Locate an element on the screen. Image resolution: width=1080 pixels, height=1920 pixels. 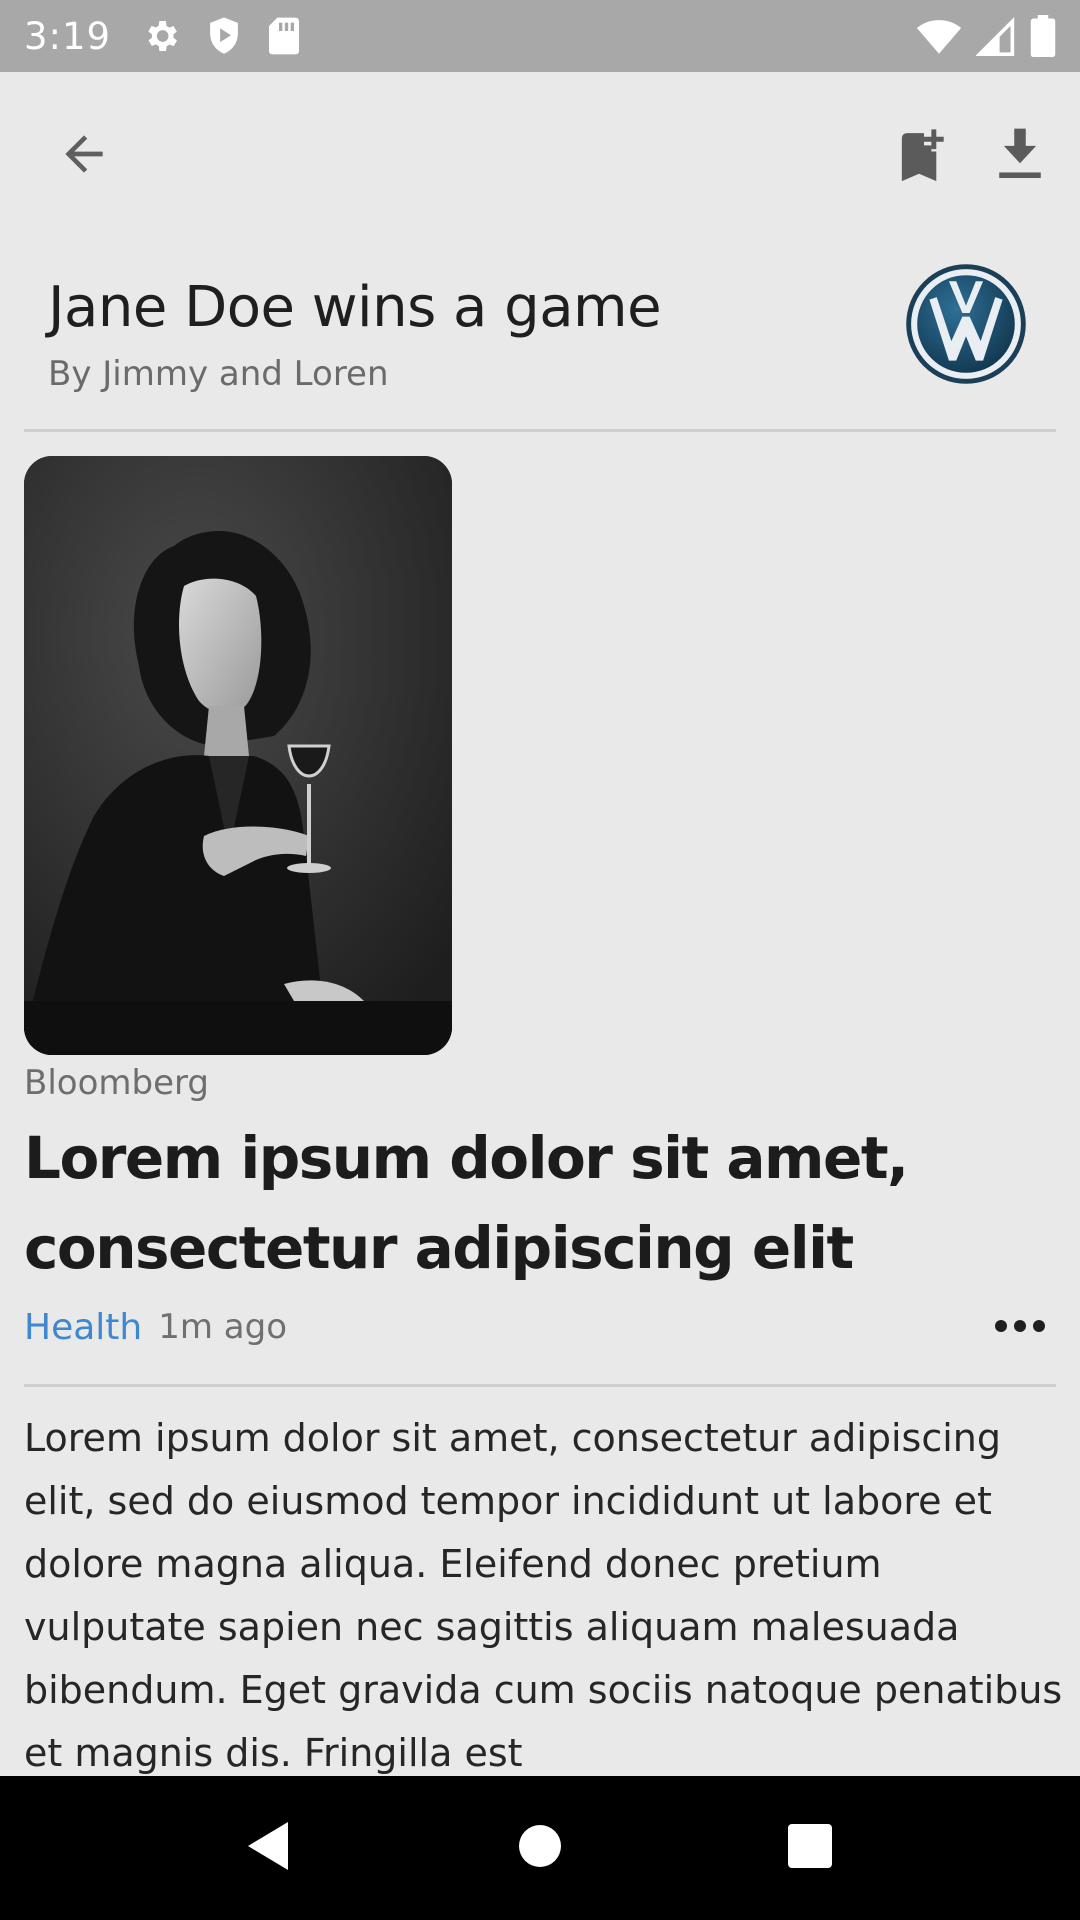
gear-icon is located at coordinates (161, 36).